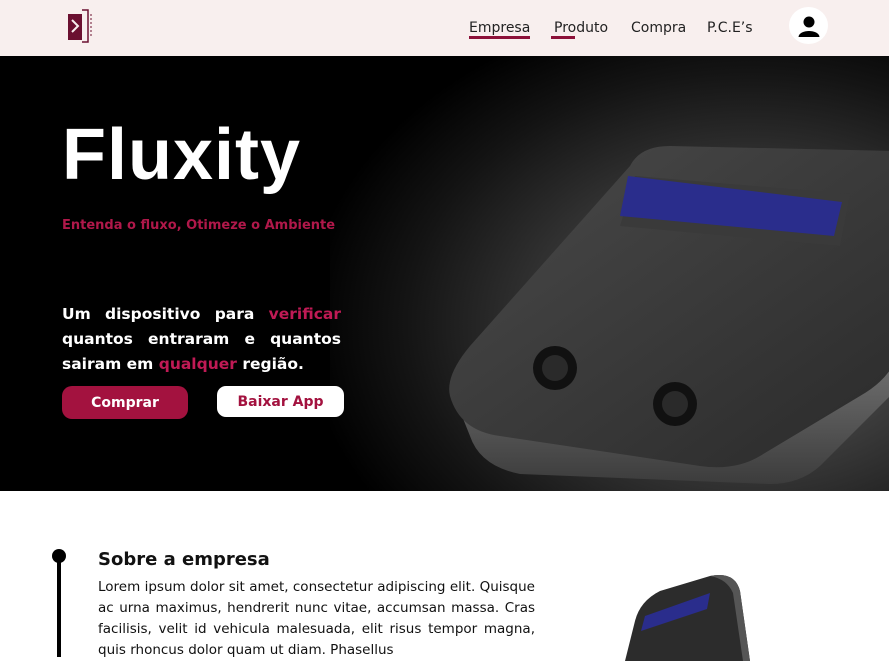  I want to click on hero-tagline: Entenda o fluxo, Otimeze o Ambiente, so click(199, 225).